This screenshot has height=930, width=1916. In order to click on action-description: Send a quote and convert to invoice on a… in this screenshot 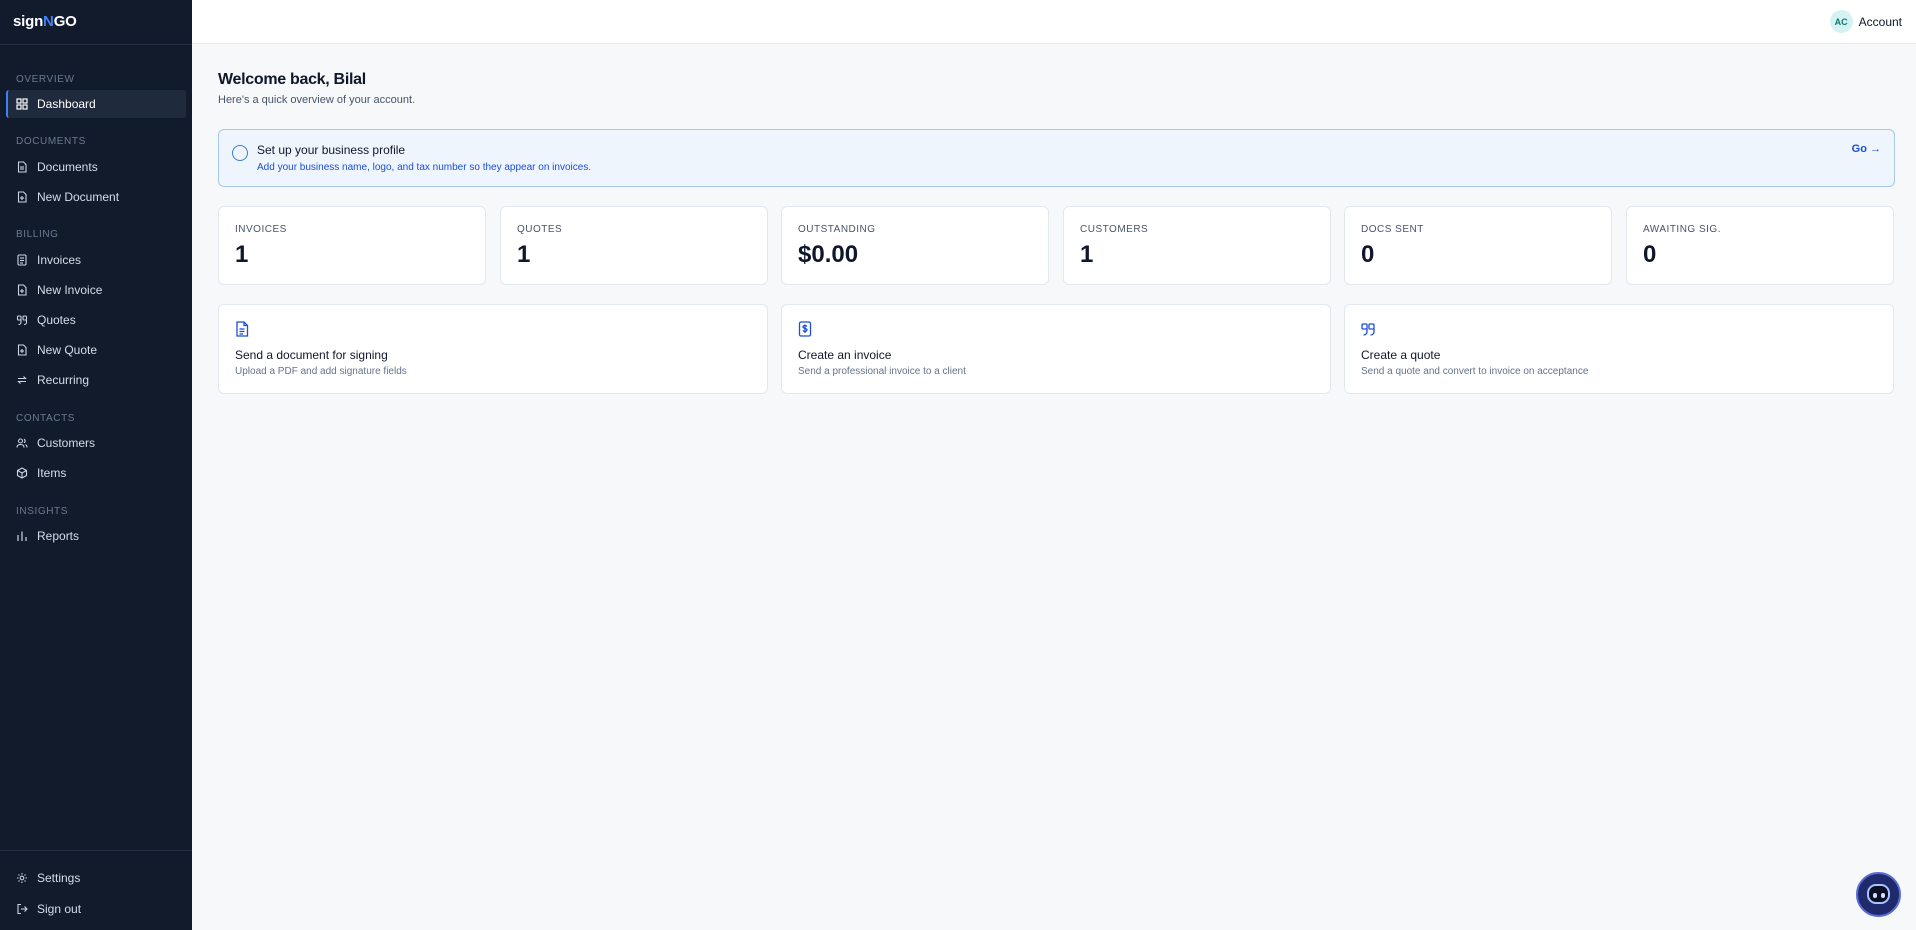, I will do `click(1475, 371)`.